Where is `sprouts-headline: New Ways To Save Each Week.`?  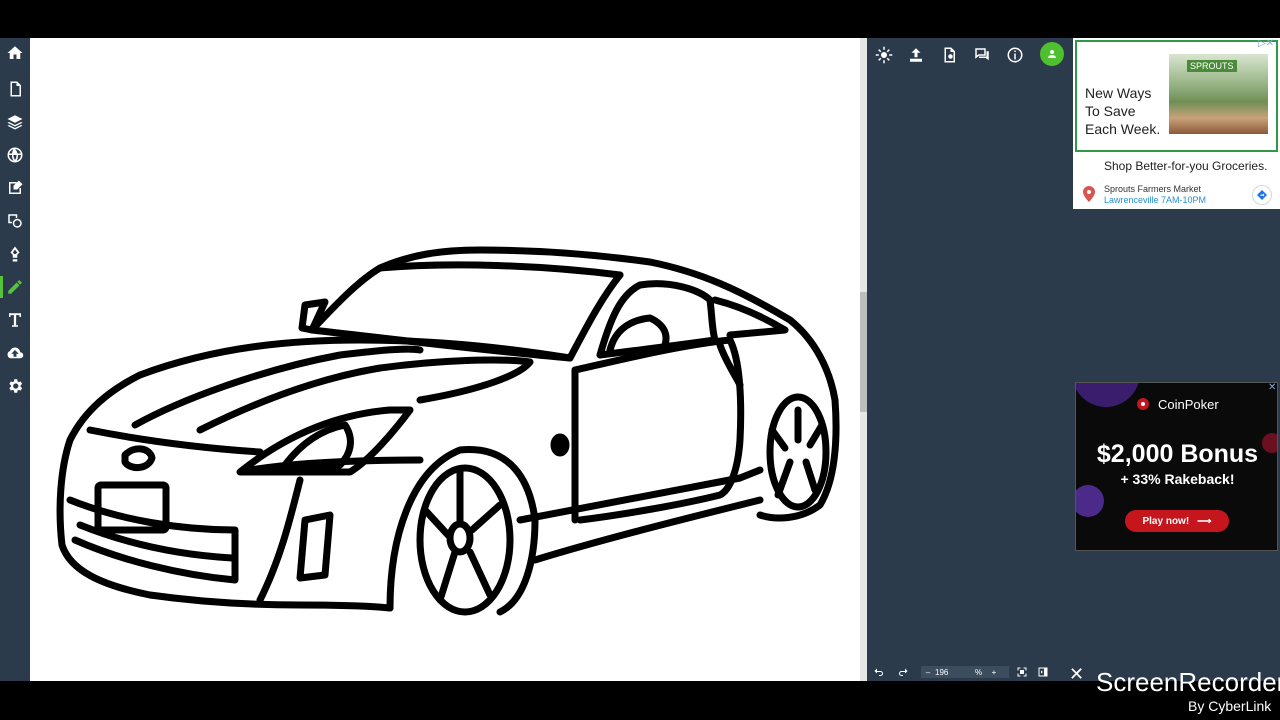
sprouts-headline: New Ways To Save Each Week. is located at coordinates (1130, 111).